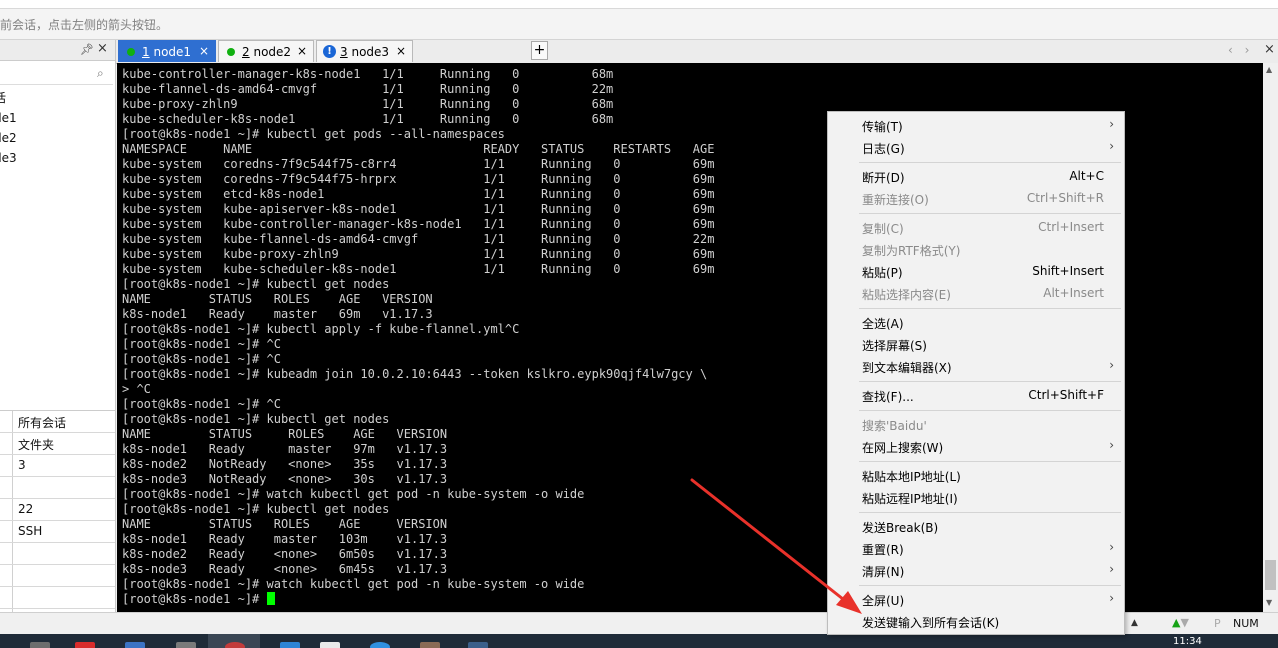  What do you see at coordinates (57, 98) in the screenshot?
I see `session-tree-item: 话` at bounding box center [57, 98].